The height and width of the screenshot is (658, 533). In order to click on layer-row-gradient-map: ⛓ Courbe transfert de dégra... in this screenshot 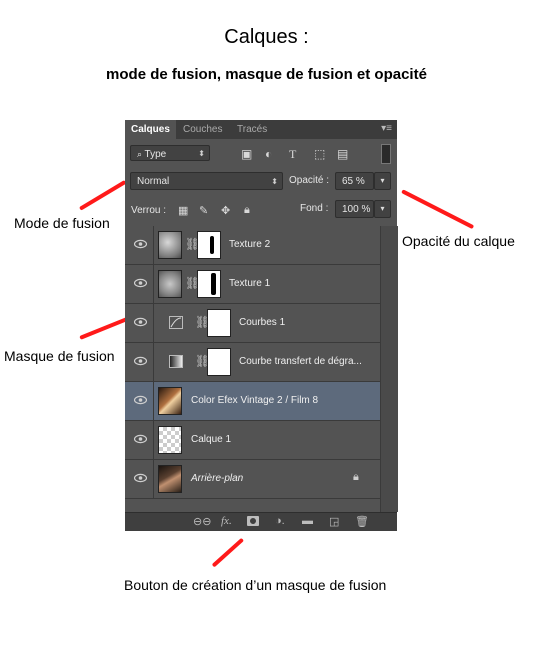, I will do `click(252, 362)`.